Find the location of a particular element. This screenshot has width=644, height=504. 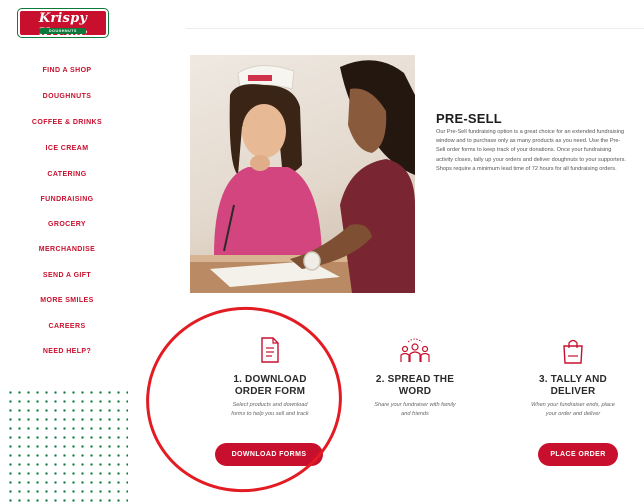

nav-item-doughnuts: DOUGHNUTS is located at coordinates (67, 96).